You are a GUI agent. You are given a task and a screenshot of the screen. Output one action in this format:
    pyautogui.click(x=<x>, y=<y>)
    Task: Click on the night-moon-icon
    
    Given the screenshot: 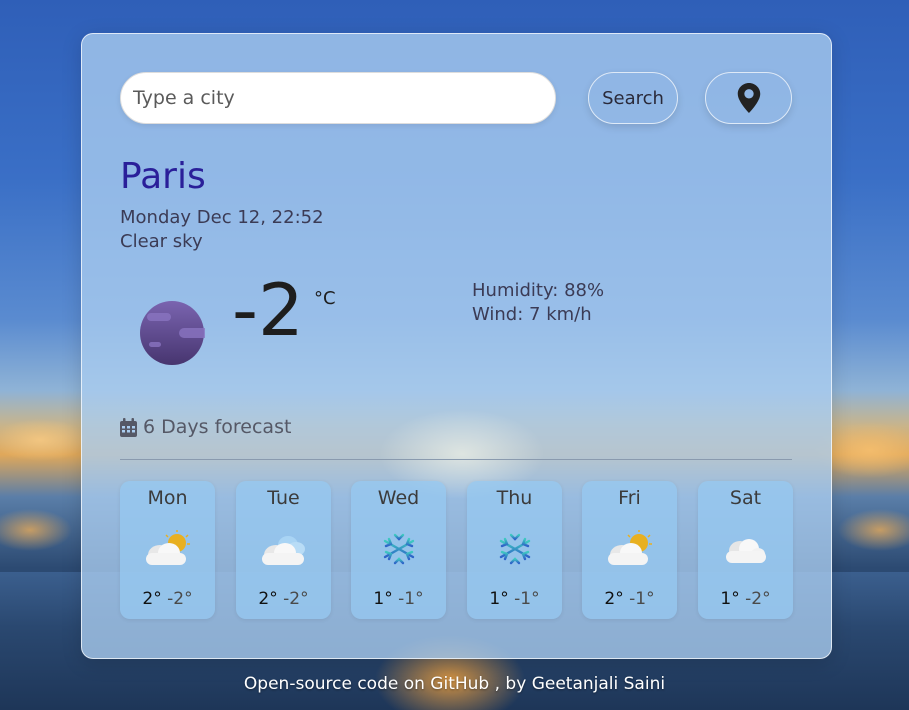 What is the action you would take?
    pyautogui.click(x=172, y=333)
    